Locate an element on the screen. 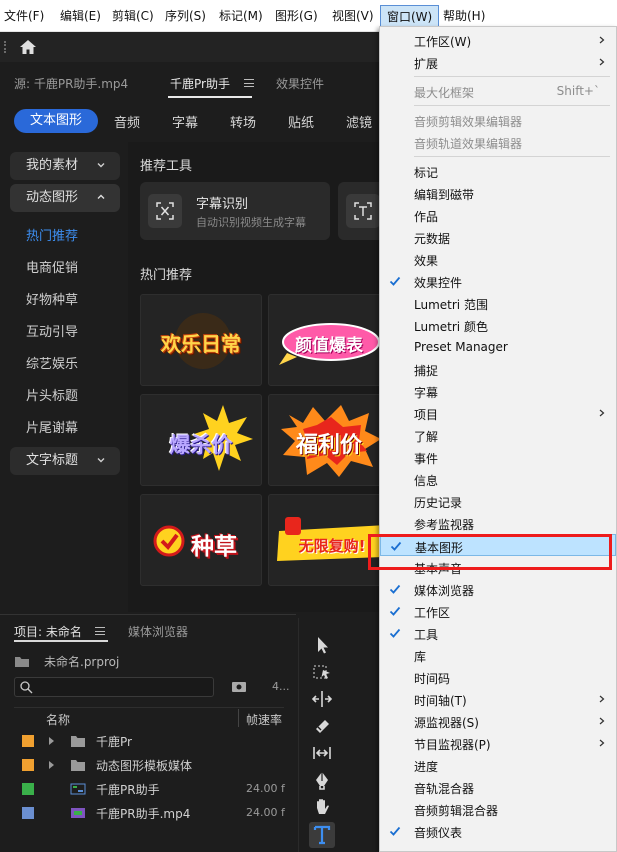 The width and height of the screenshot is (617, 852). category-transition: 转场 is located at coordinates (243, 121).